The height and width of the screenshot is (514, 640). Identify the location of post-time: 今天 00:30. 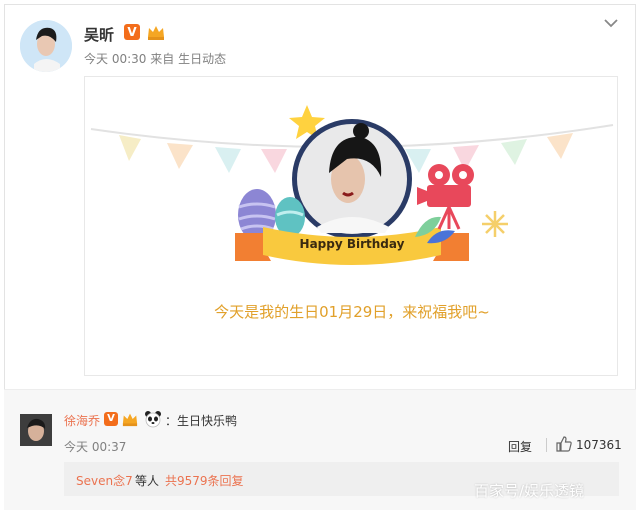
(115, 59).